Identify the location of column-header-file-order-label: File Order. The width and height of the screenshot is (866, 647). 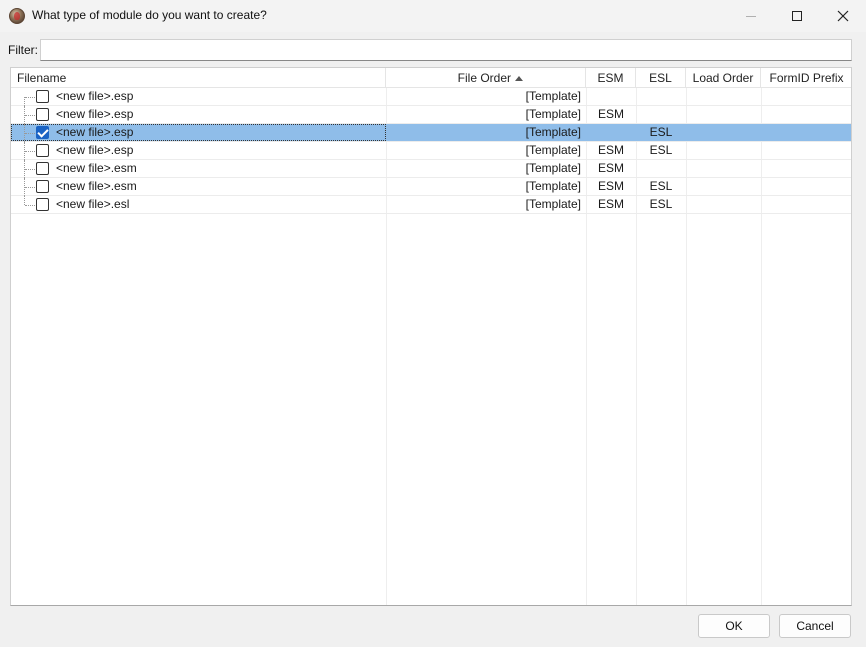
(484, 78).